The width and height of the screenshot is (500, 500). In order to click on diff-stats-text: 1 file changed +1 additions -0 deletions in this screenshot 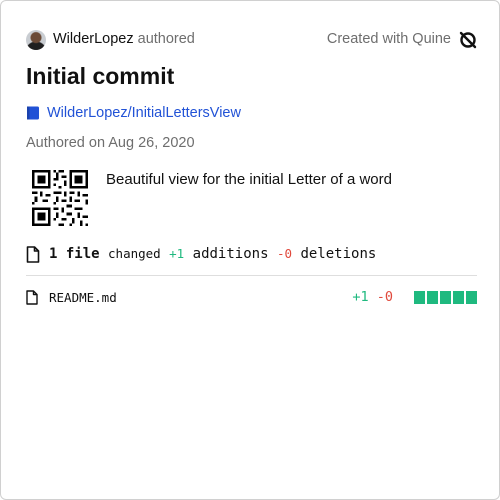, I will do `click(212, 254)`.